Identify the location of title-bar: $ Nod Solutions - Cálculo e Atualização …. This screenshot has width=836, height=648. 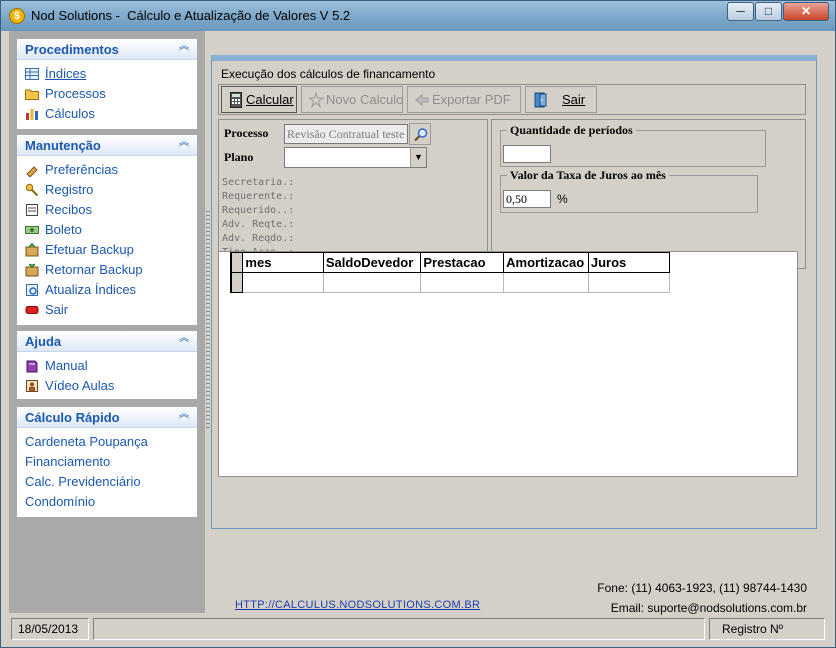
(418, 16).